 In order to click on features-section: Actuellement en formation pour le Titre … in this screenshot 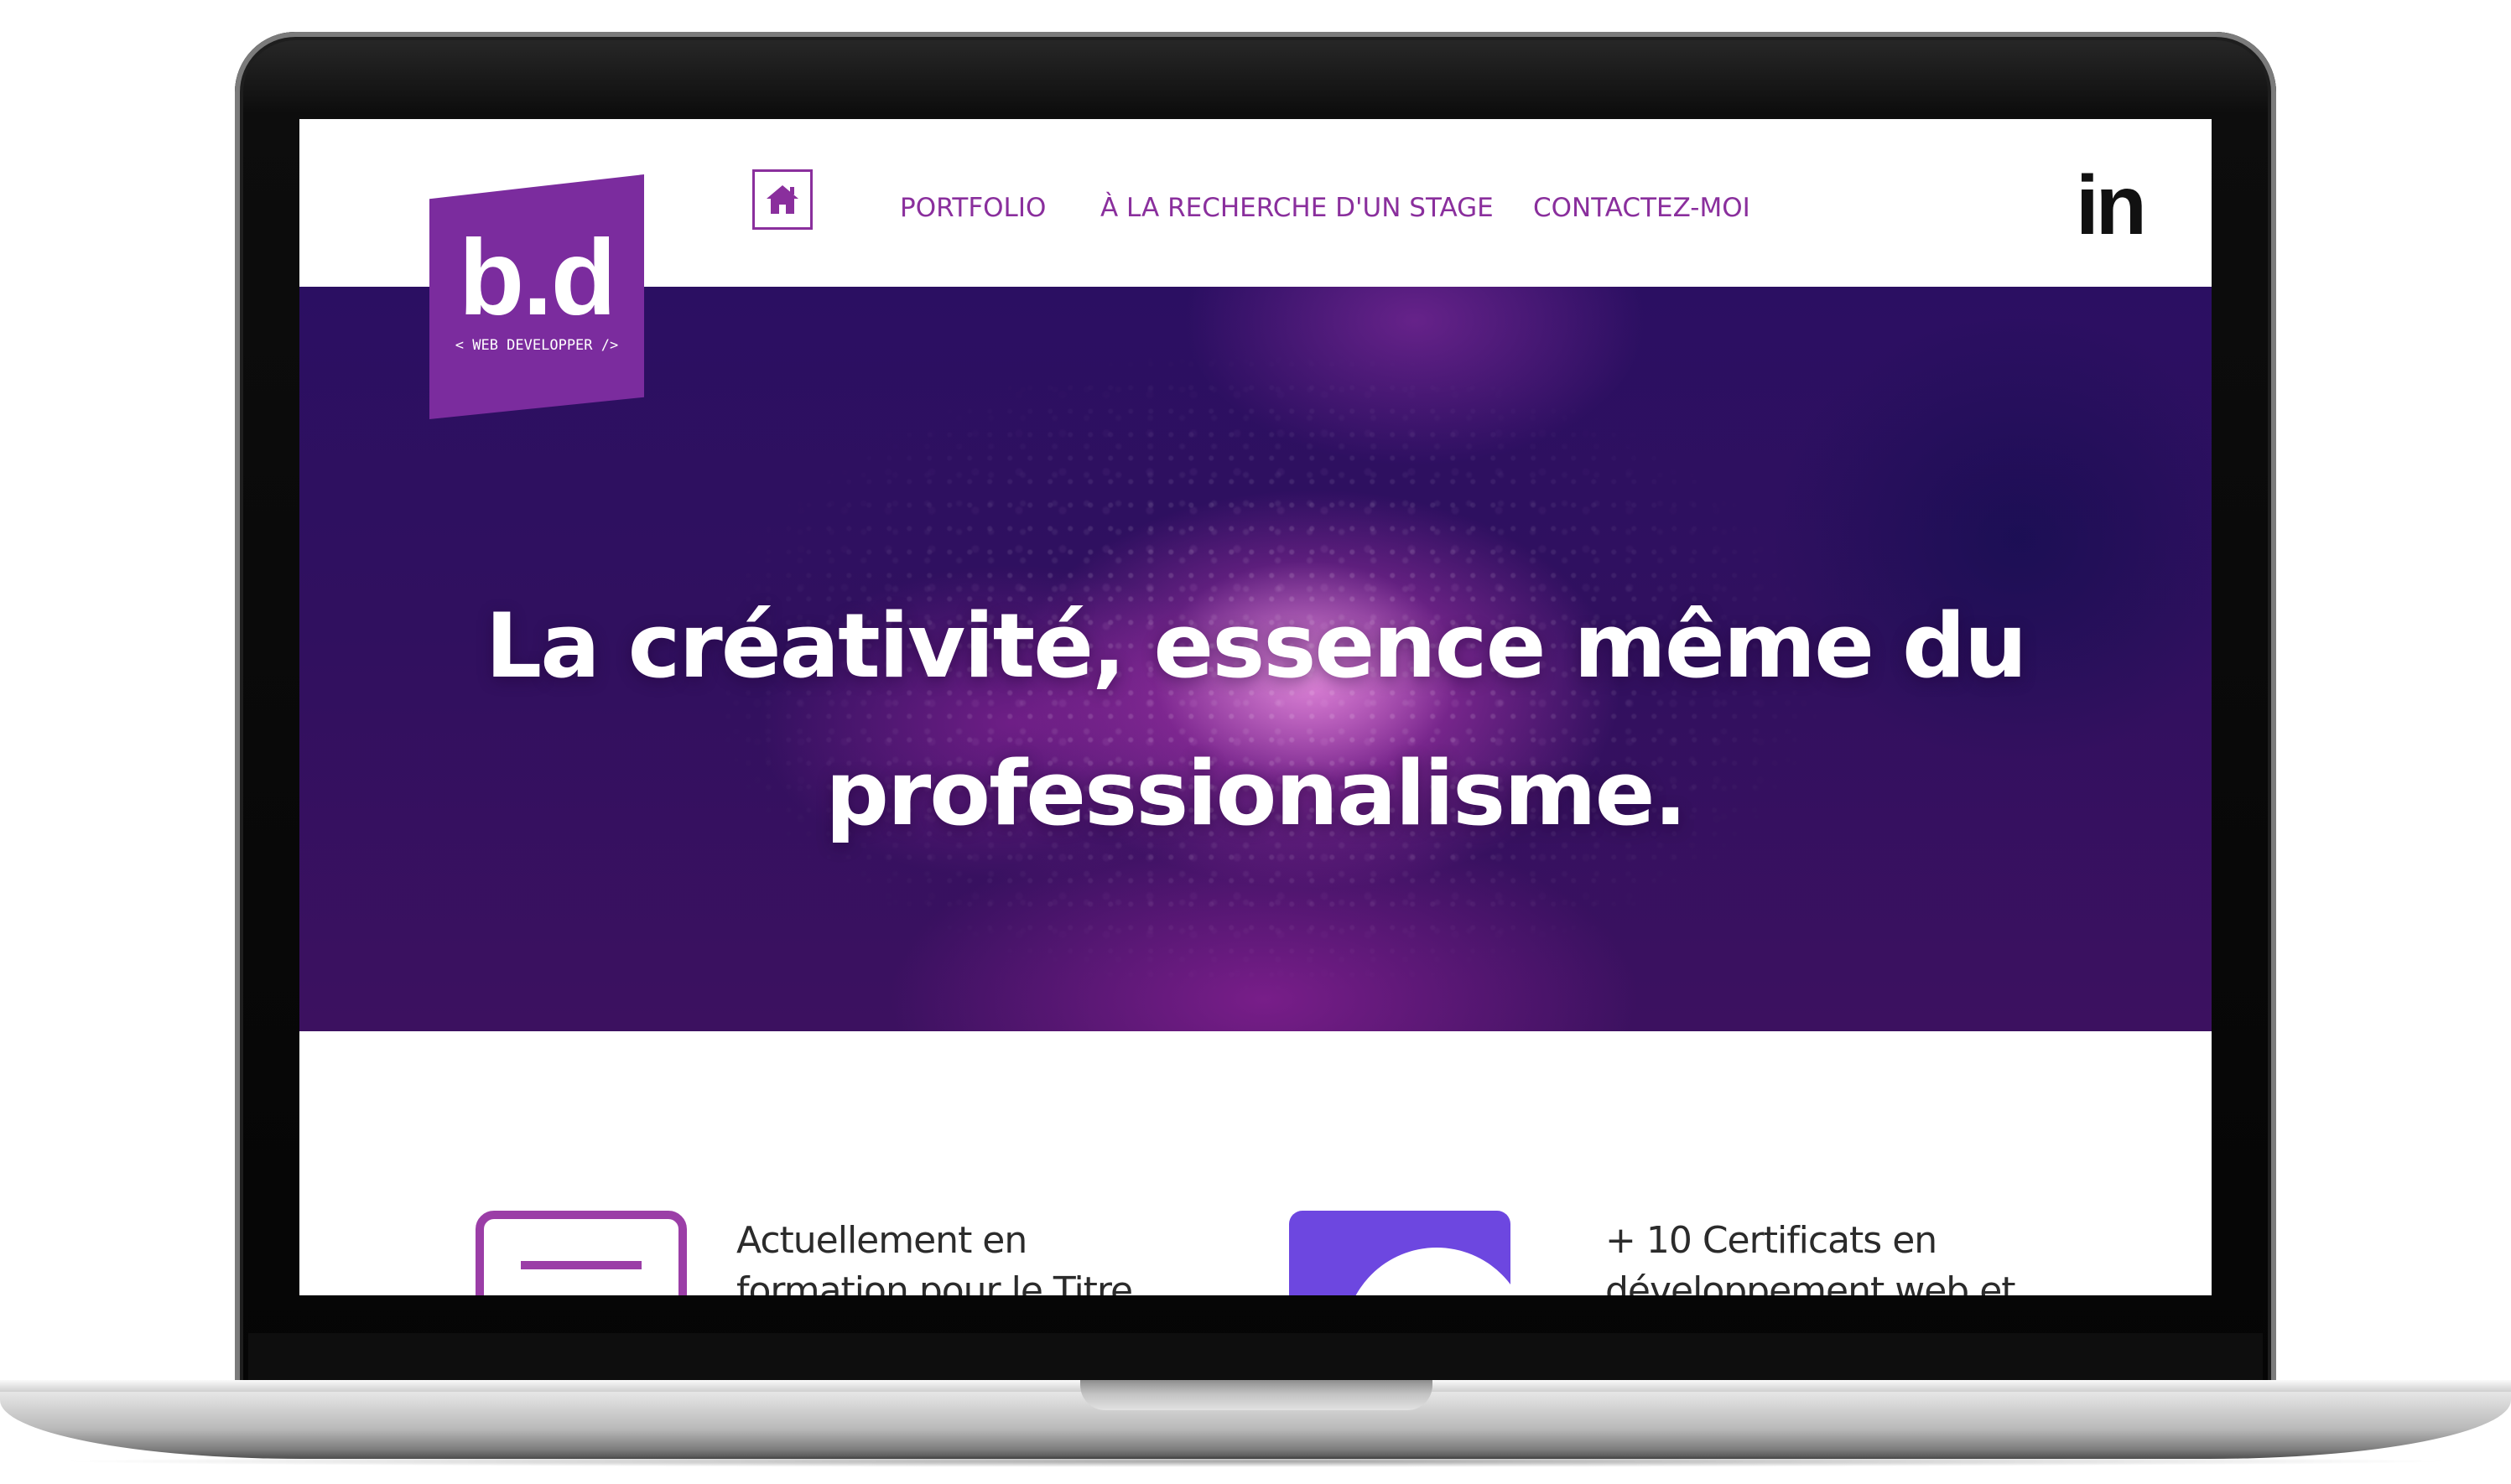, I will do `click(1255, 1163)`.